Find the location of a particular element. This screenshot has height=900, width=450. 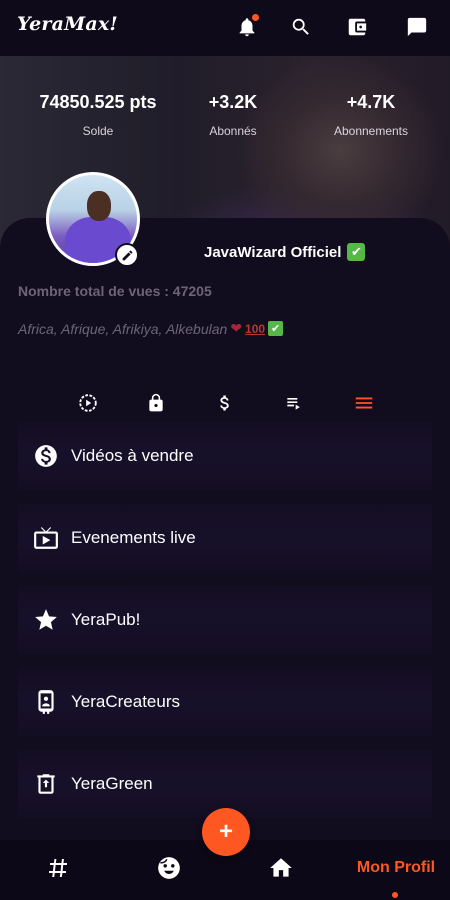

profile-tabs is located at coordinates (225, 403).